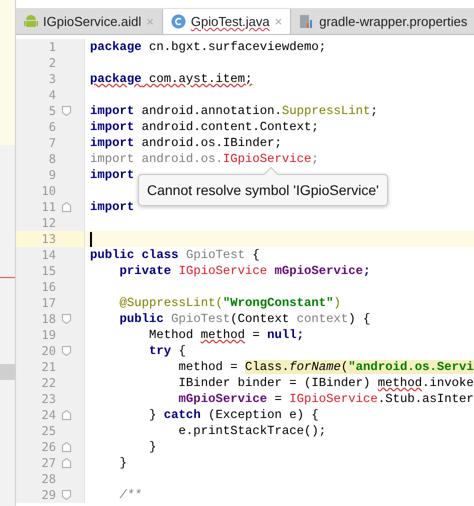 The width and height of the screenshot is (474, 506). Describe the element at coordinates (185, 143) in the screenshot. I see `code-line: import android.os.IBinder;` at that location.